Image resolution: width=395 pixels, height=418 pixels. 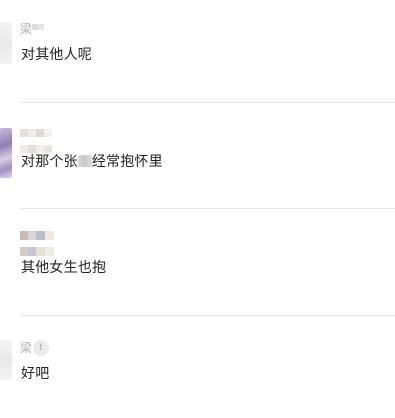 What do you see at coordinates (207, 208) in the screenshot?
I see `message-divider` at bounding box center [207, 208].